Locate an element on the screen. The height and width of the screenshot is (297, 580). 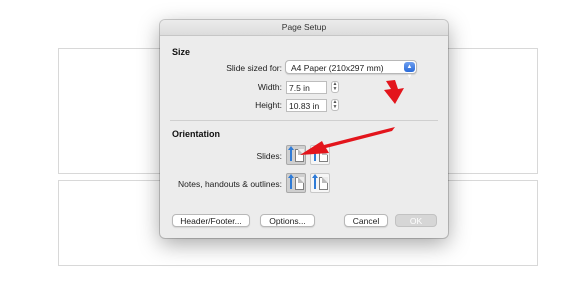
width-stepper: ▲ ▼ is located at coordinates (335, 87).